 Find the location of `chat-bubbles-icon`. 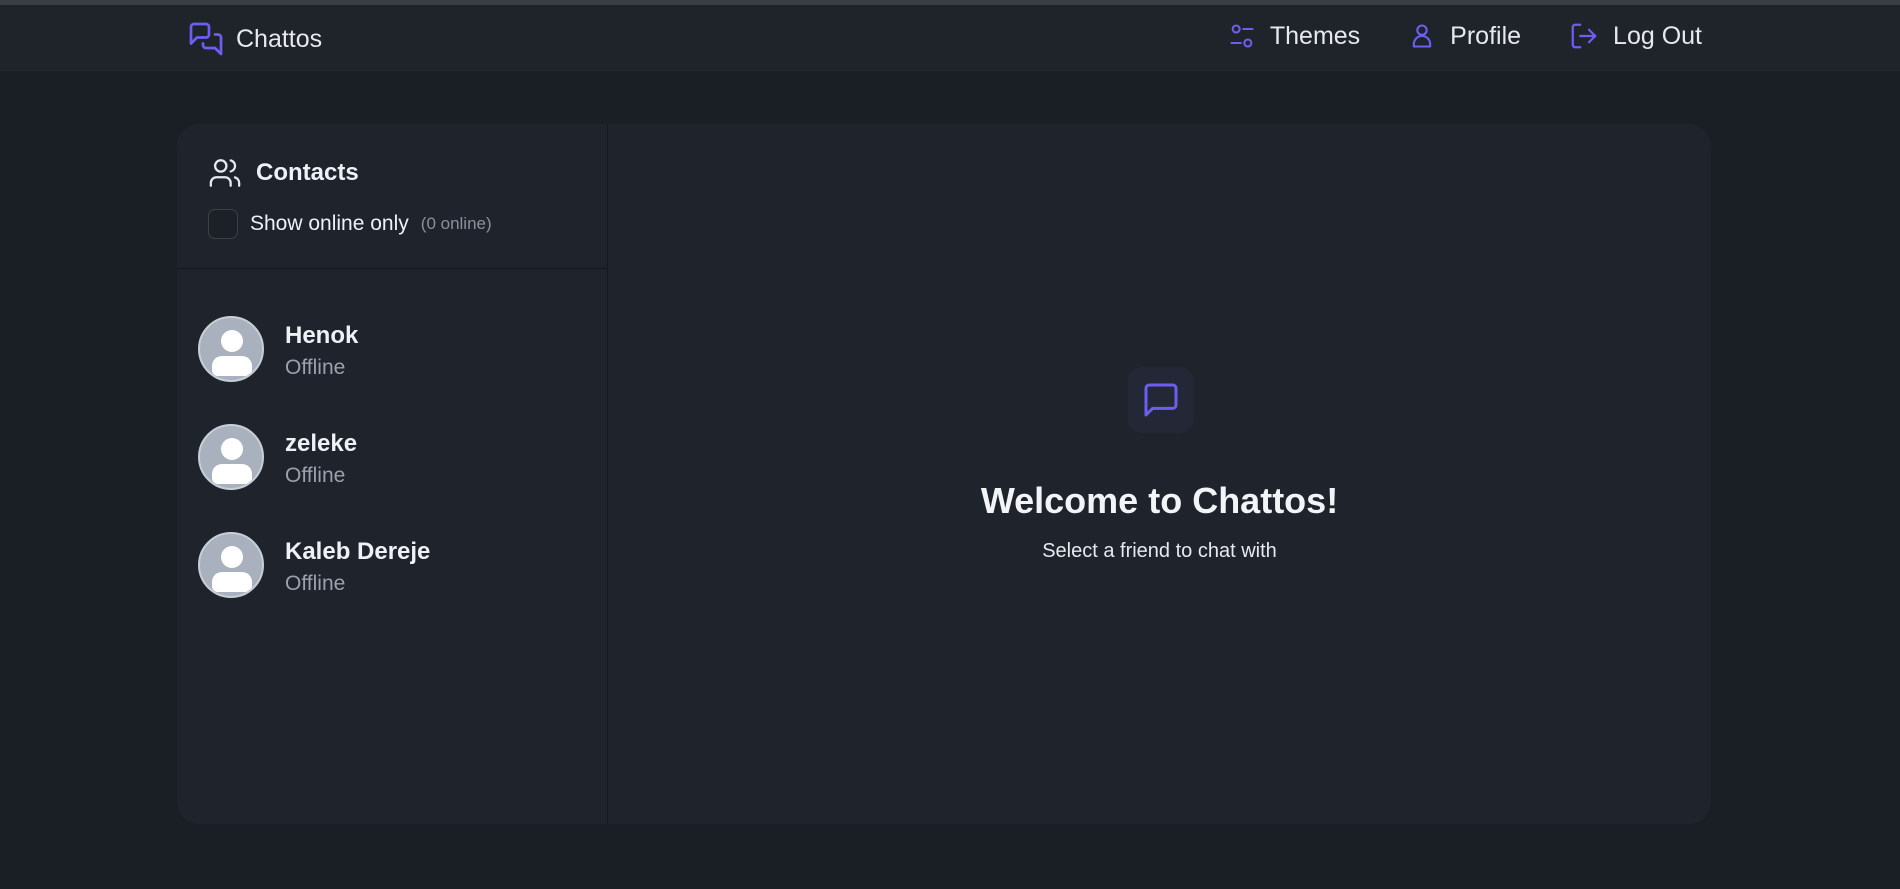

chat-bubbles-icon is located at coordinates (206, 39).